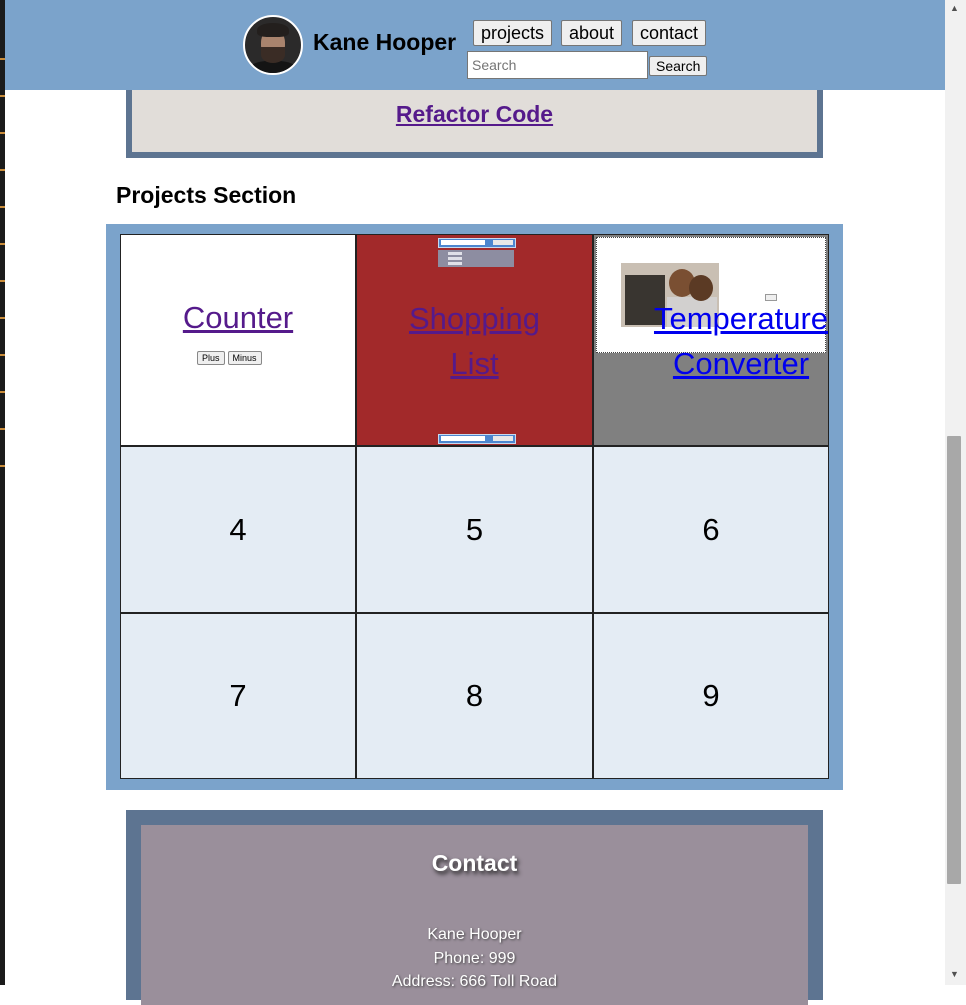  Describe the element at coordinates (474, 863) in the screenshot. I see `contact-title: Contact` at that location.